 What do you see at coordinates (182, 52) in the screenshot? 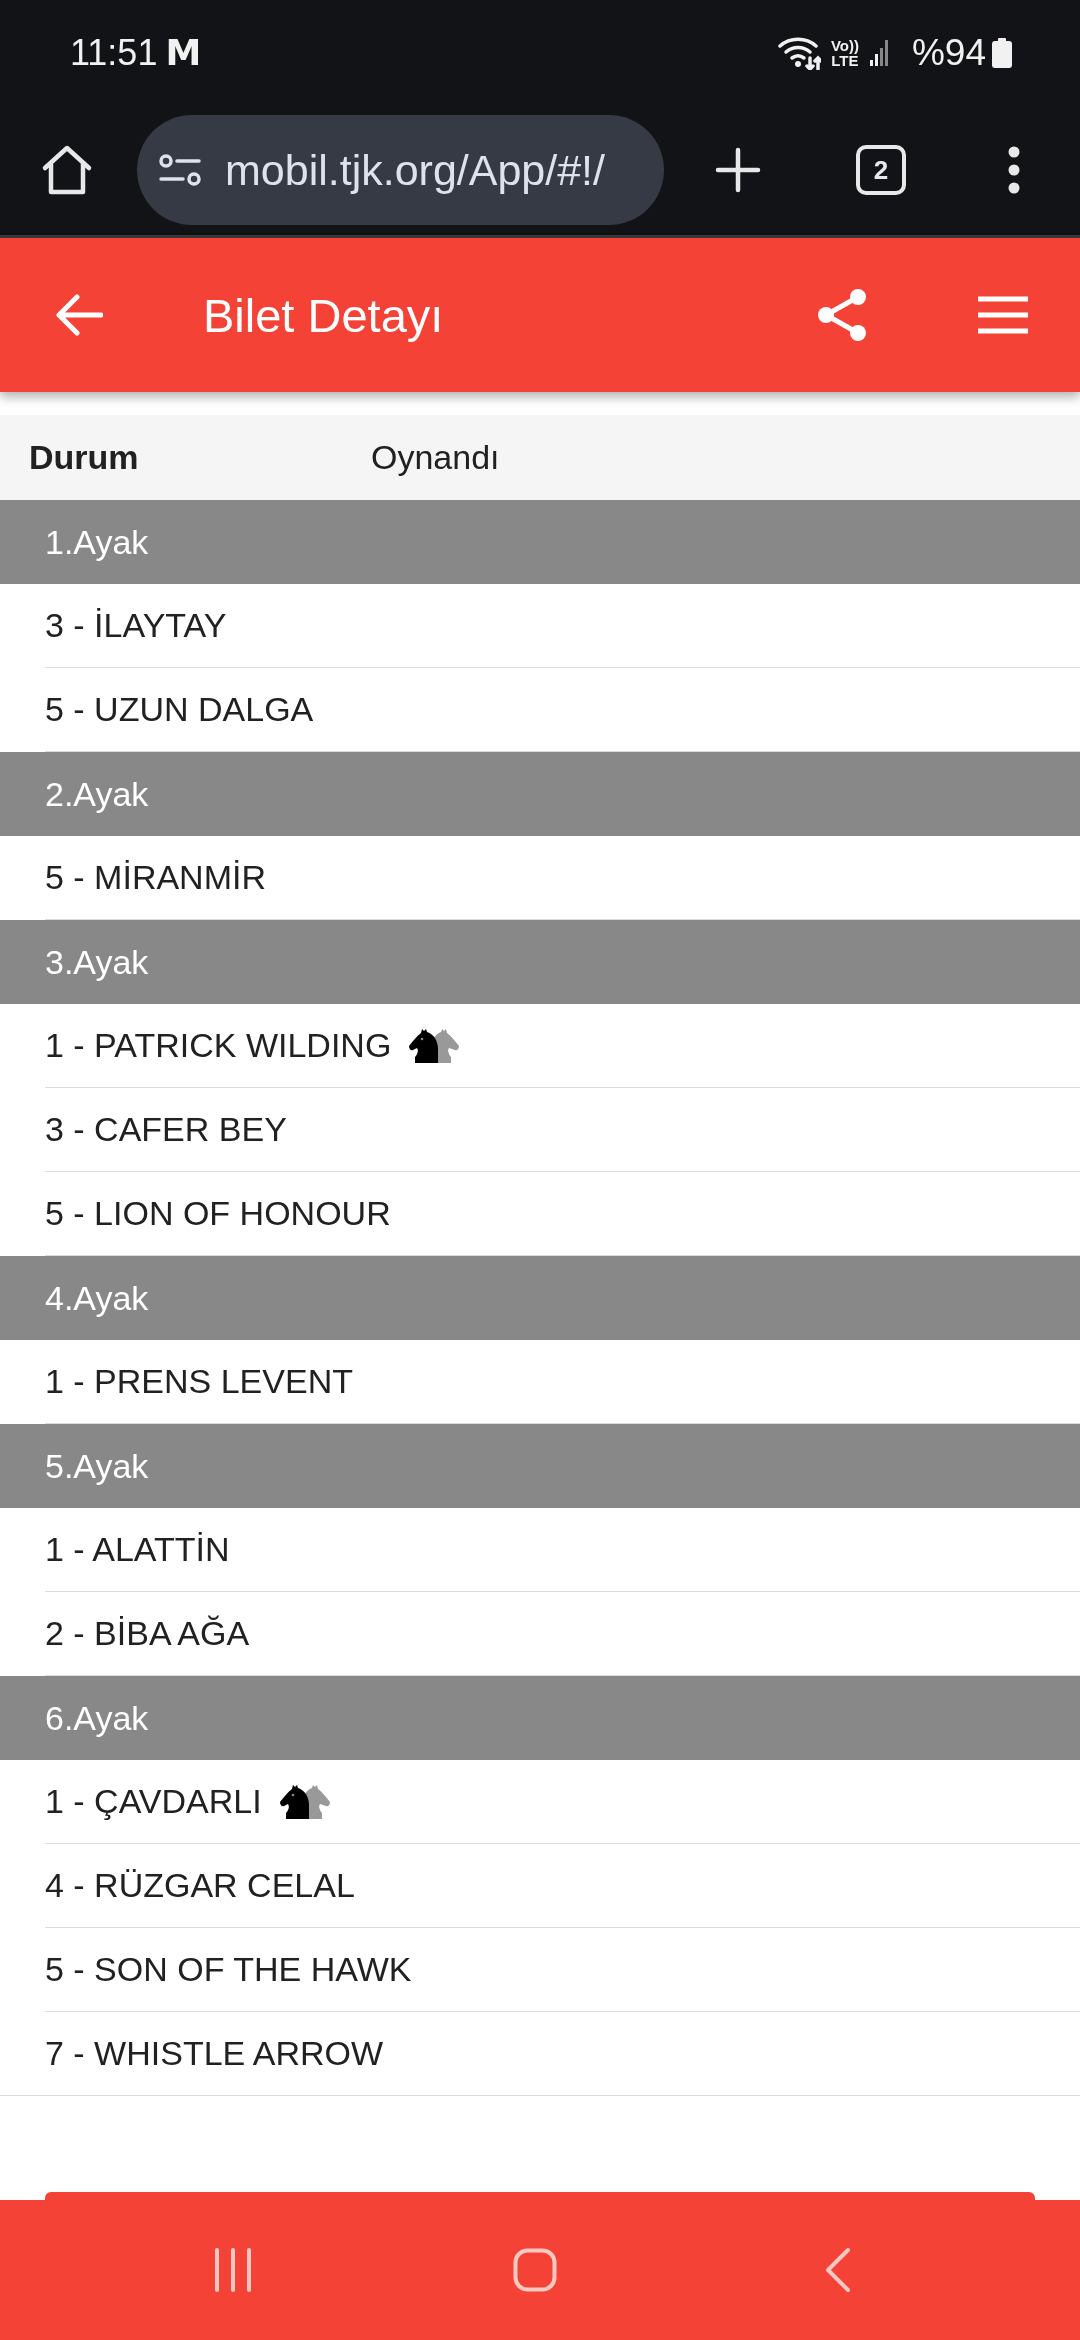
I see `notification-icon: M` at bounding box center [182, 52].